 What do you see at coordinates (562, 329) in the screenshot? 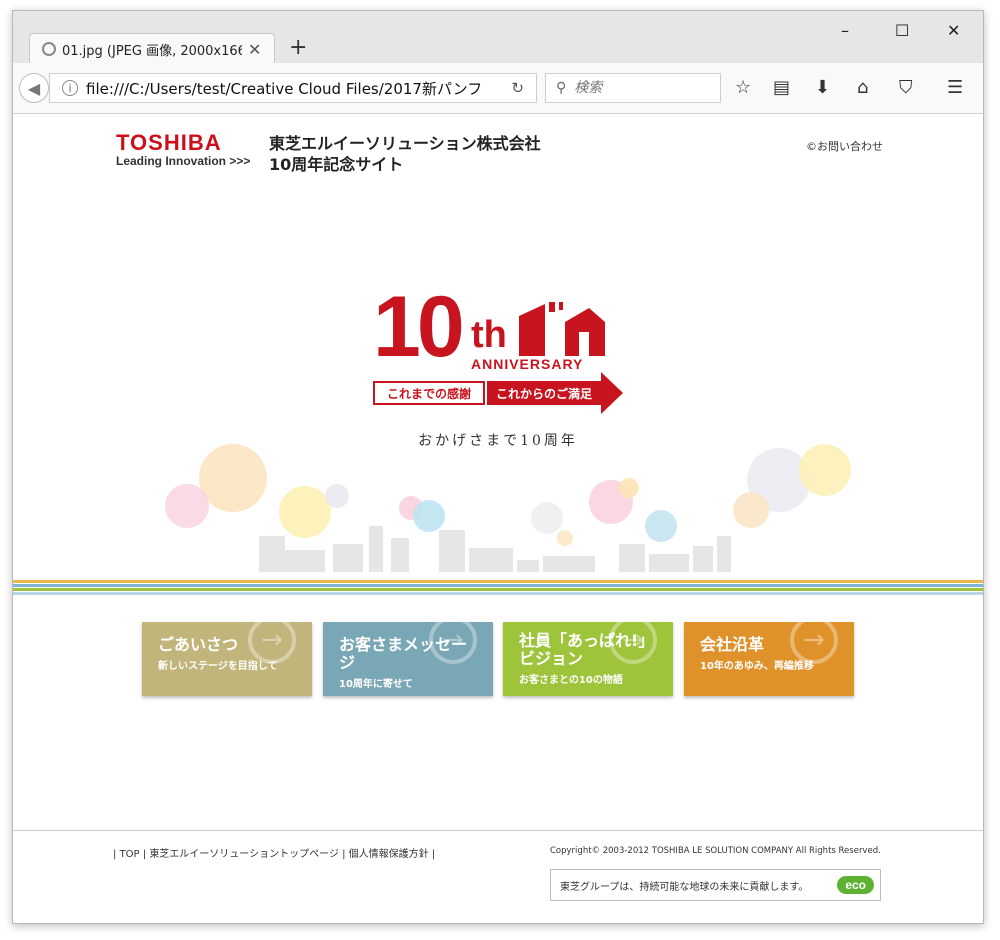
I see `building-icon` at bounding box center [562, 329].